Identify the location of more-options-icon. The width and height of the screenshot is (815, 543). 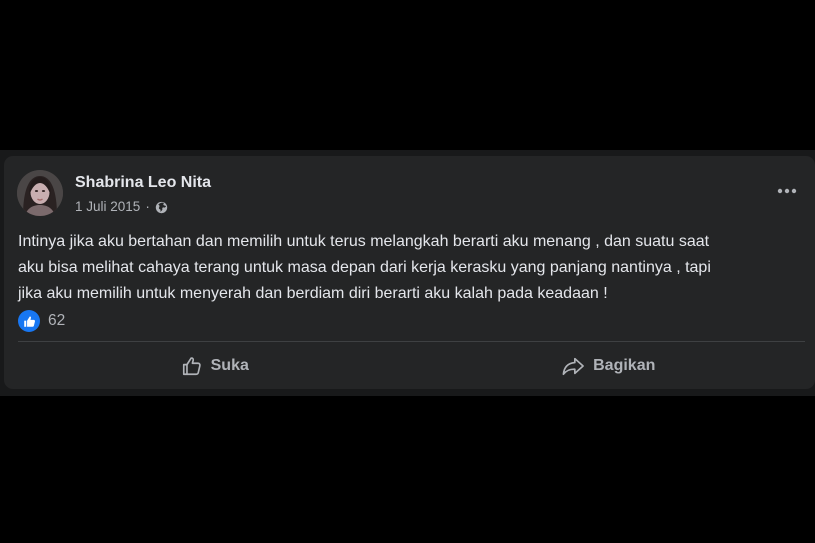
(787, 191).